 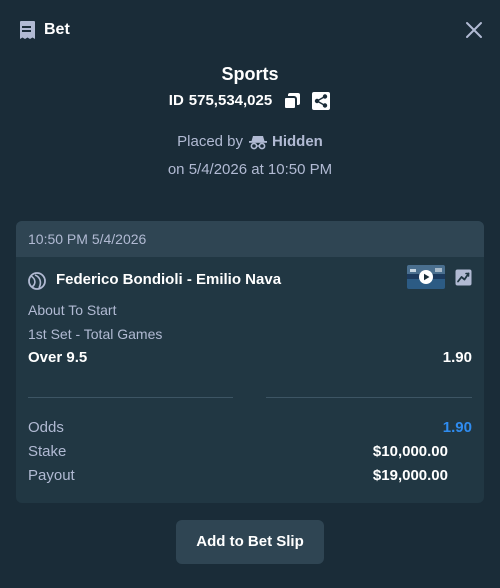 I want to click on bet-id-value: 575,534,025, so click(x=230, y=100).